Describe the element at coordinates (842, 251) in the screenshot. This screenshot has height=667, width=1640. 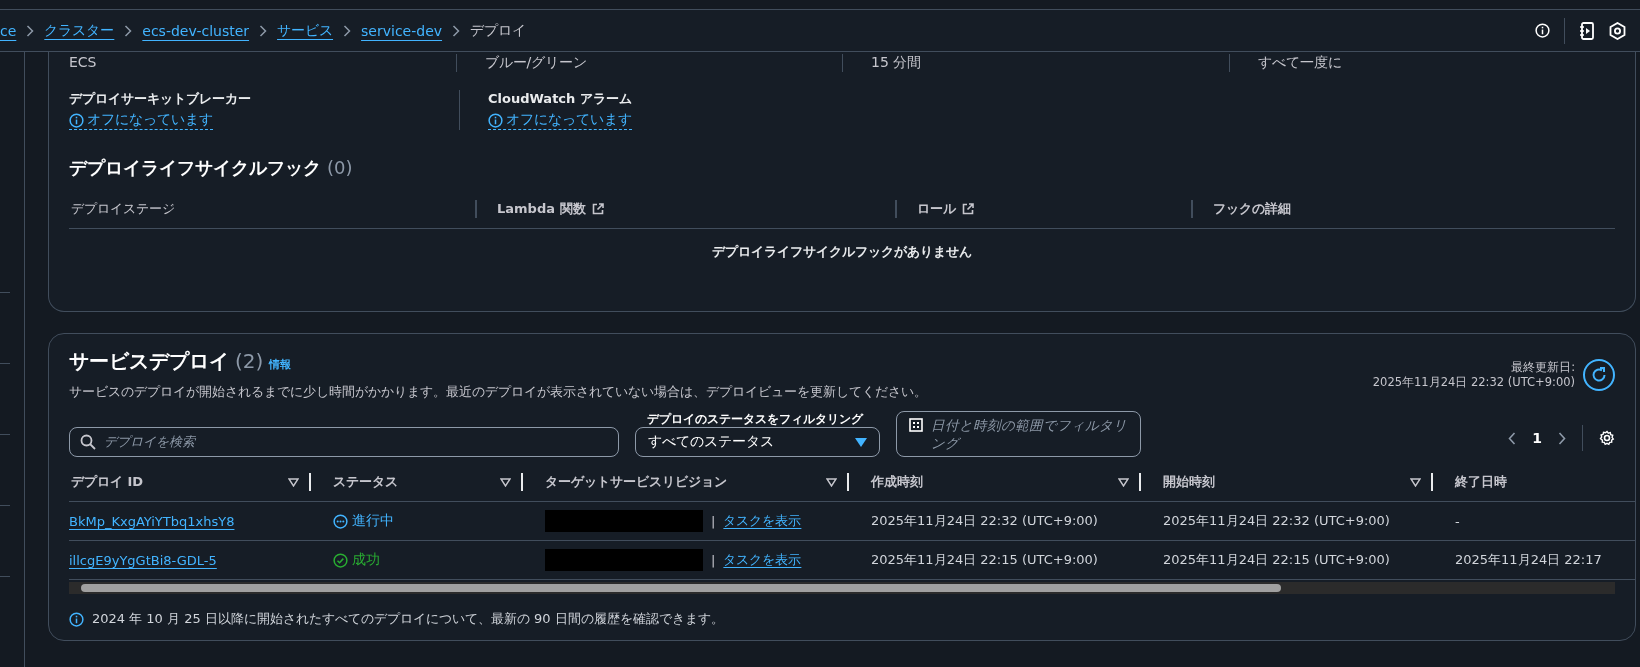
I see `empty-message: デプロイライフサイクルフックがありません` at that location.